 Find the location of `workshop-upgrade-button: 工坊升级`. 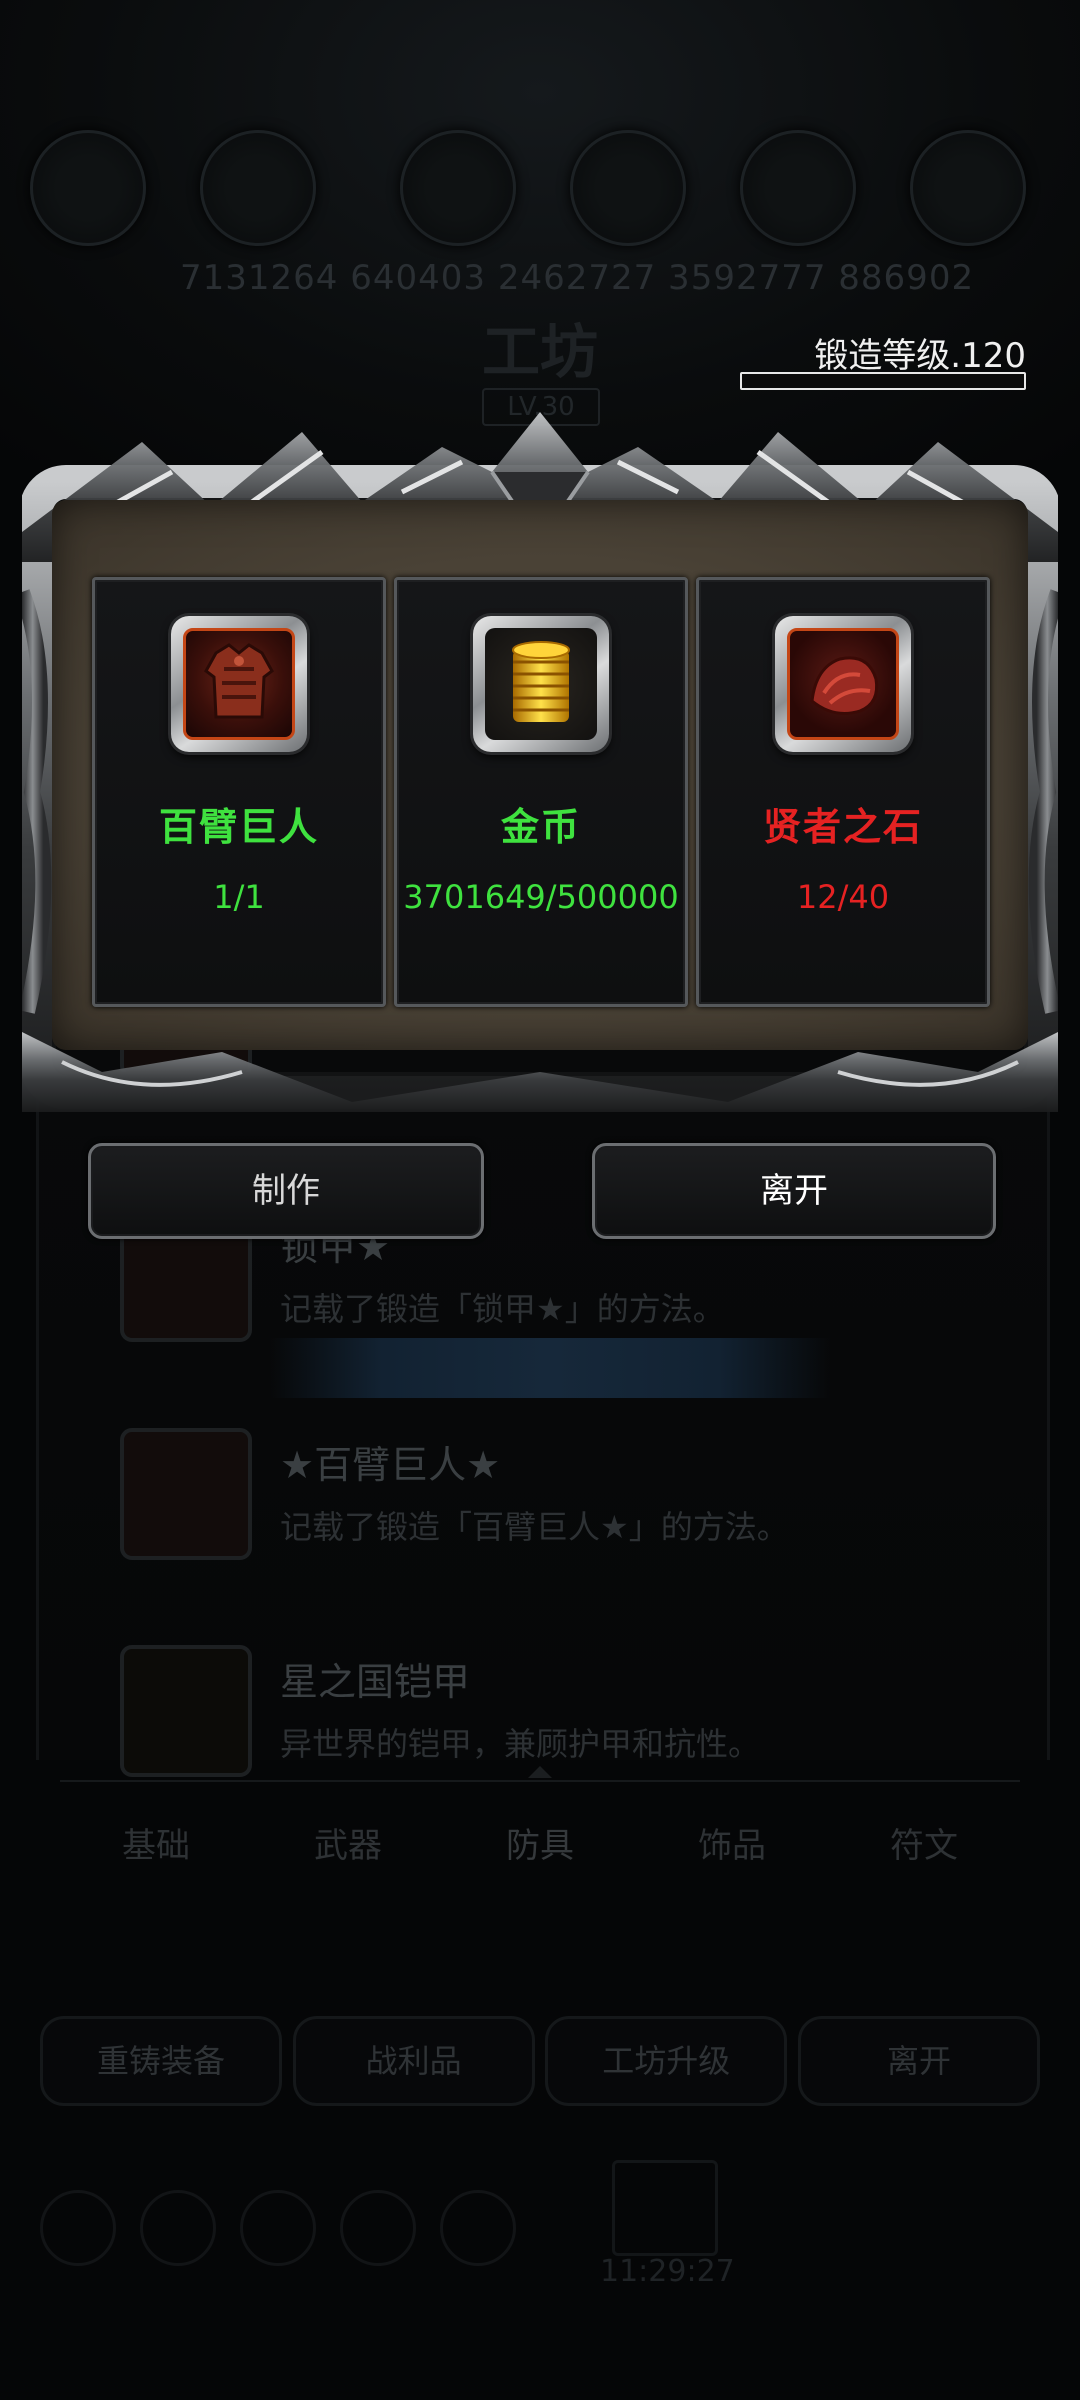

workshop-upgrade-button: 工坊升级 is located at coordinates (666, 2061).